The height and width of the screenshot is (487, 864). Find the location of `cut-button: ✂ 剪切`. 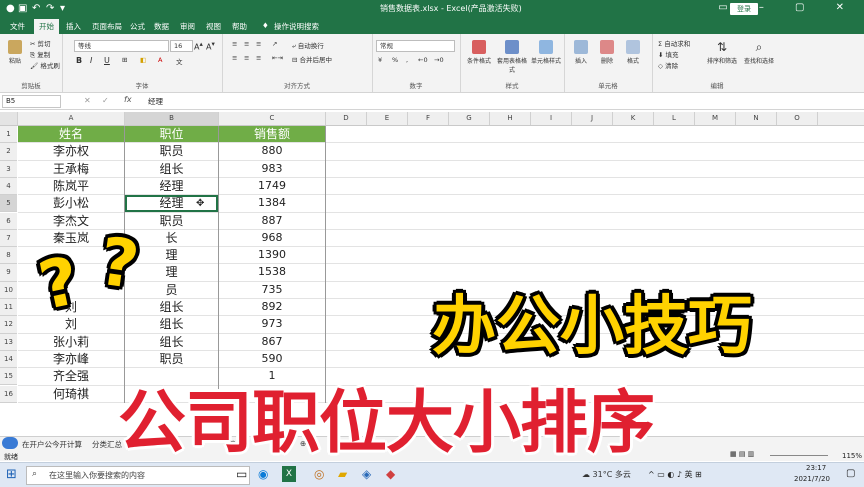

cut-button: ✂ 剪切 is located at coordinates (40, 43).